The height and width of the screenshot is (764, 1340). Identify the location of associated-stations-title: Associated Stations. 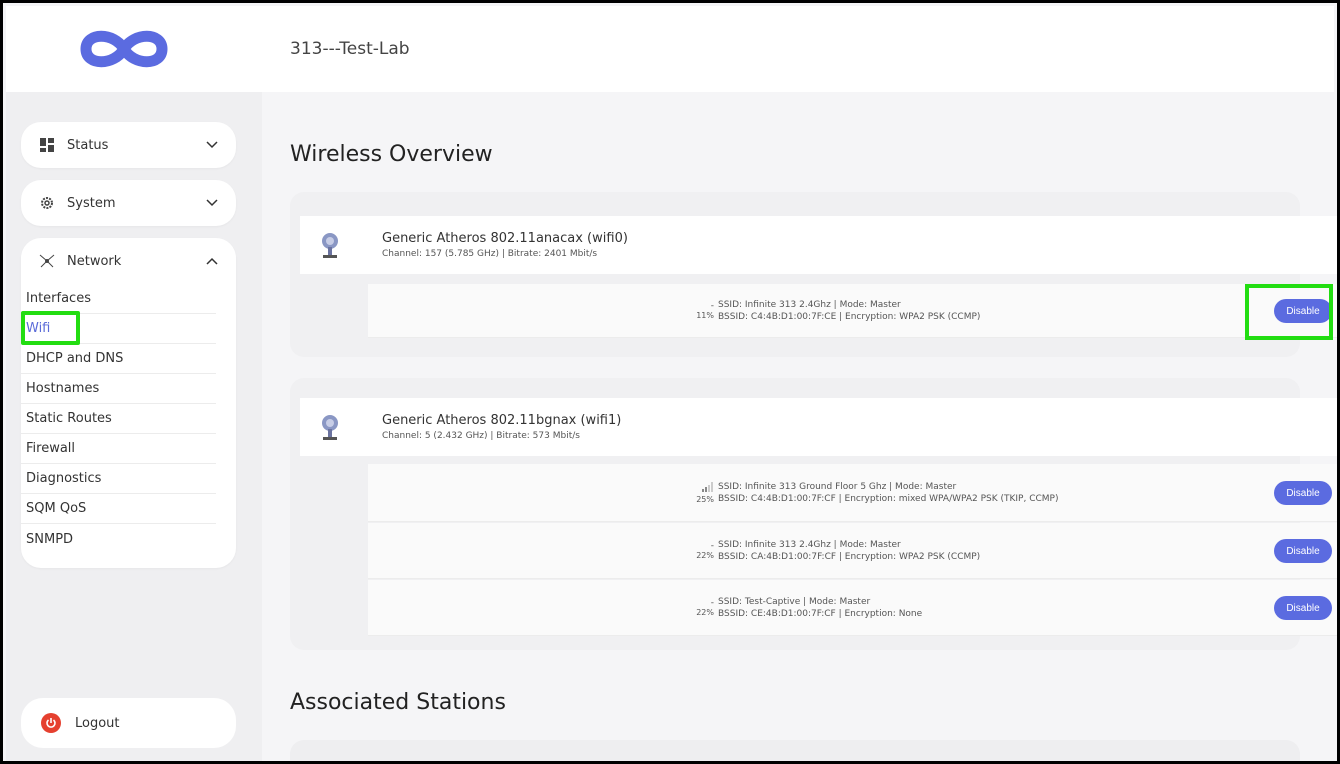
(398, 702).